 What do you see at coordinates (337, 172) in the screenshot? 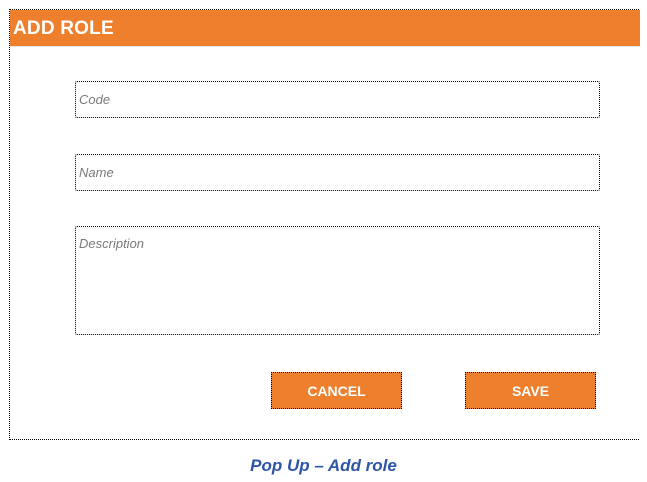
I see `name-input` at bounding box center [337, 172].